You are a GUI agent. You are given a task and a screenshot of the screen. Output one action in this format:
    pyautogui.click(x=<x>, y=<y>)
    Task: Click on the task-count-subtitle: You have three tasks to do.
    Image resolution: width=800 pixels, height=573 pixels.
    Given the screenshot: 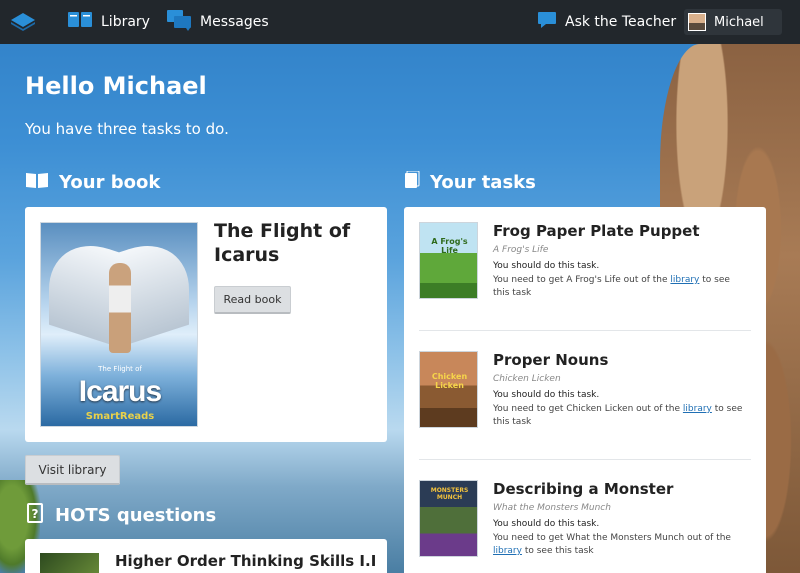 What is the action you would take?
    pyautogui.click(x=127, y=129)
    